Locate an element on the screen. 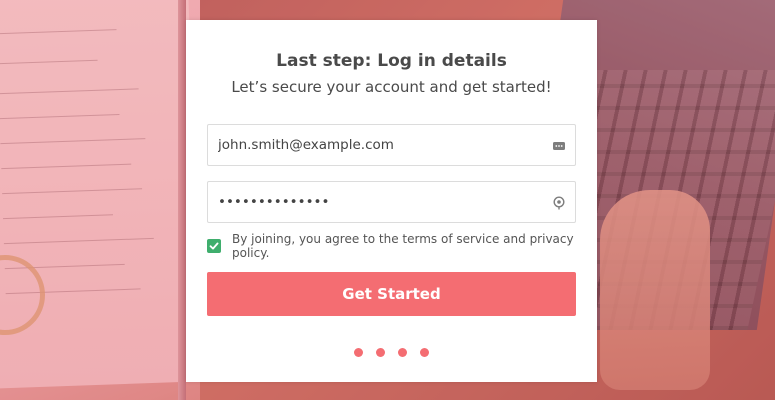  email-input is located at coordinates (391, 145).